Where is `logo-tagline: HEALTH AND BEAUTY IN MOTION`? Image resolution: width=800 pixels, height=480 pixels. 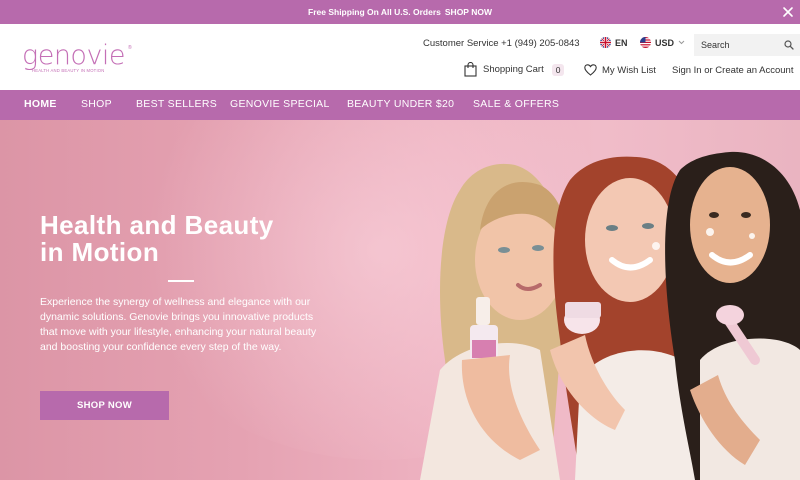
logo-tagline: HEALTH AND BEAUTY IN MOTION is located at coordinates (68, 70).